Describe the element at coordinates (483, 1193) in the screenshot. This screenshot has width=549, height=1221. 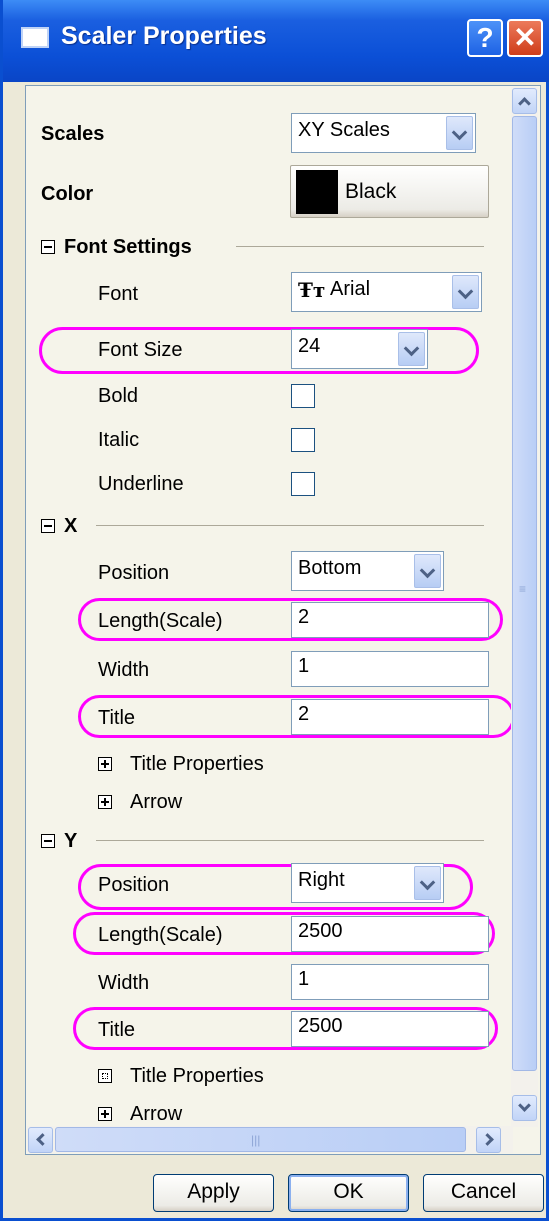
I see `cancel-button: Cancel` at that location.